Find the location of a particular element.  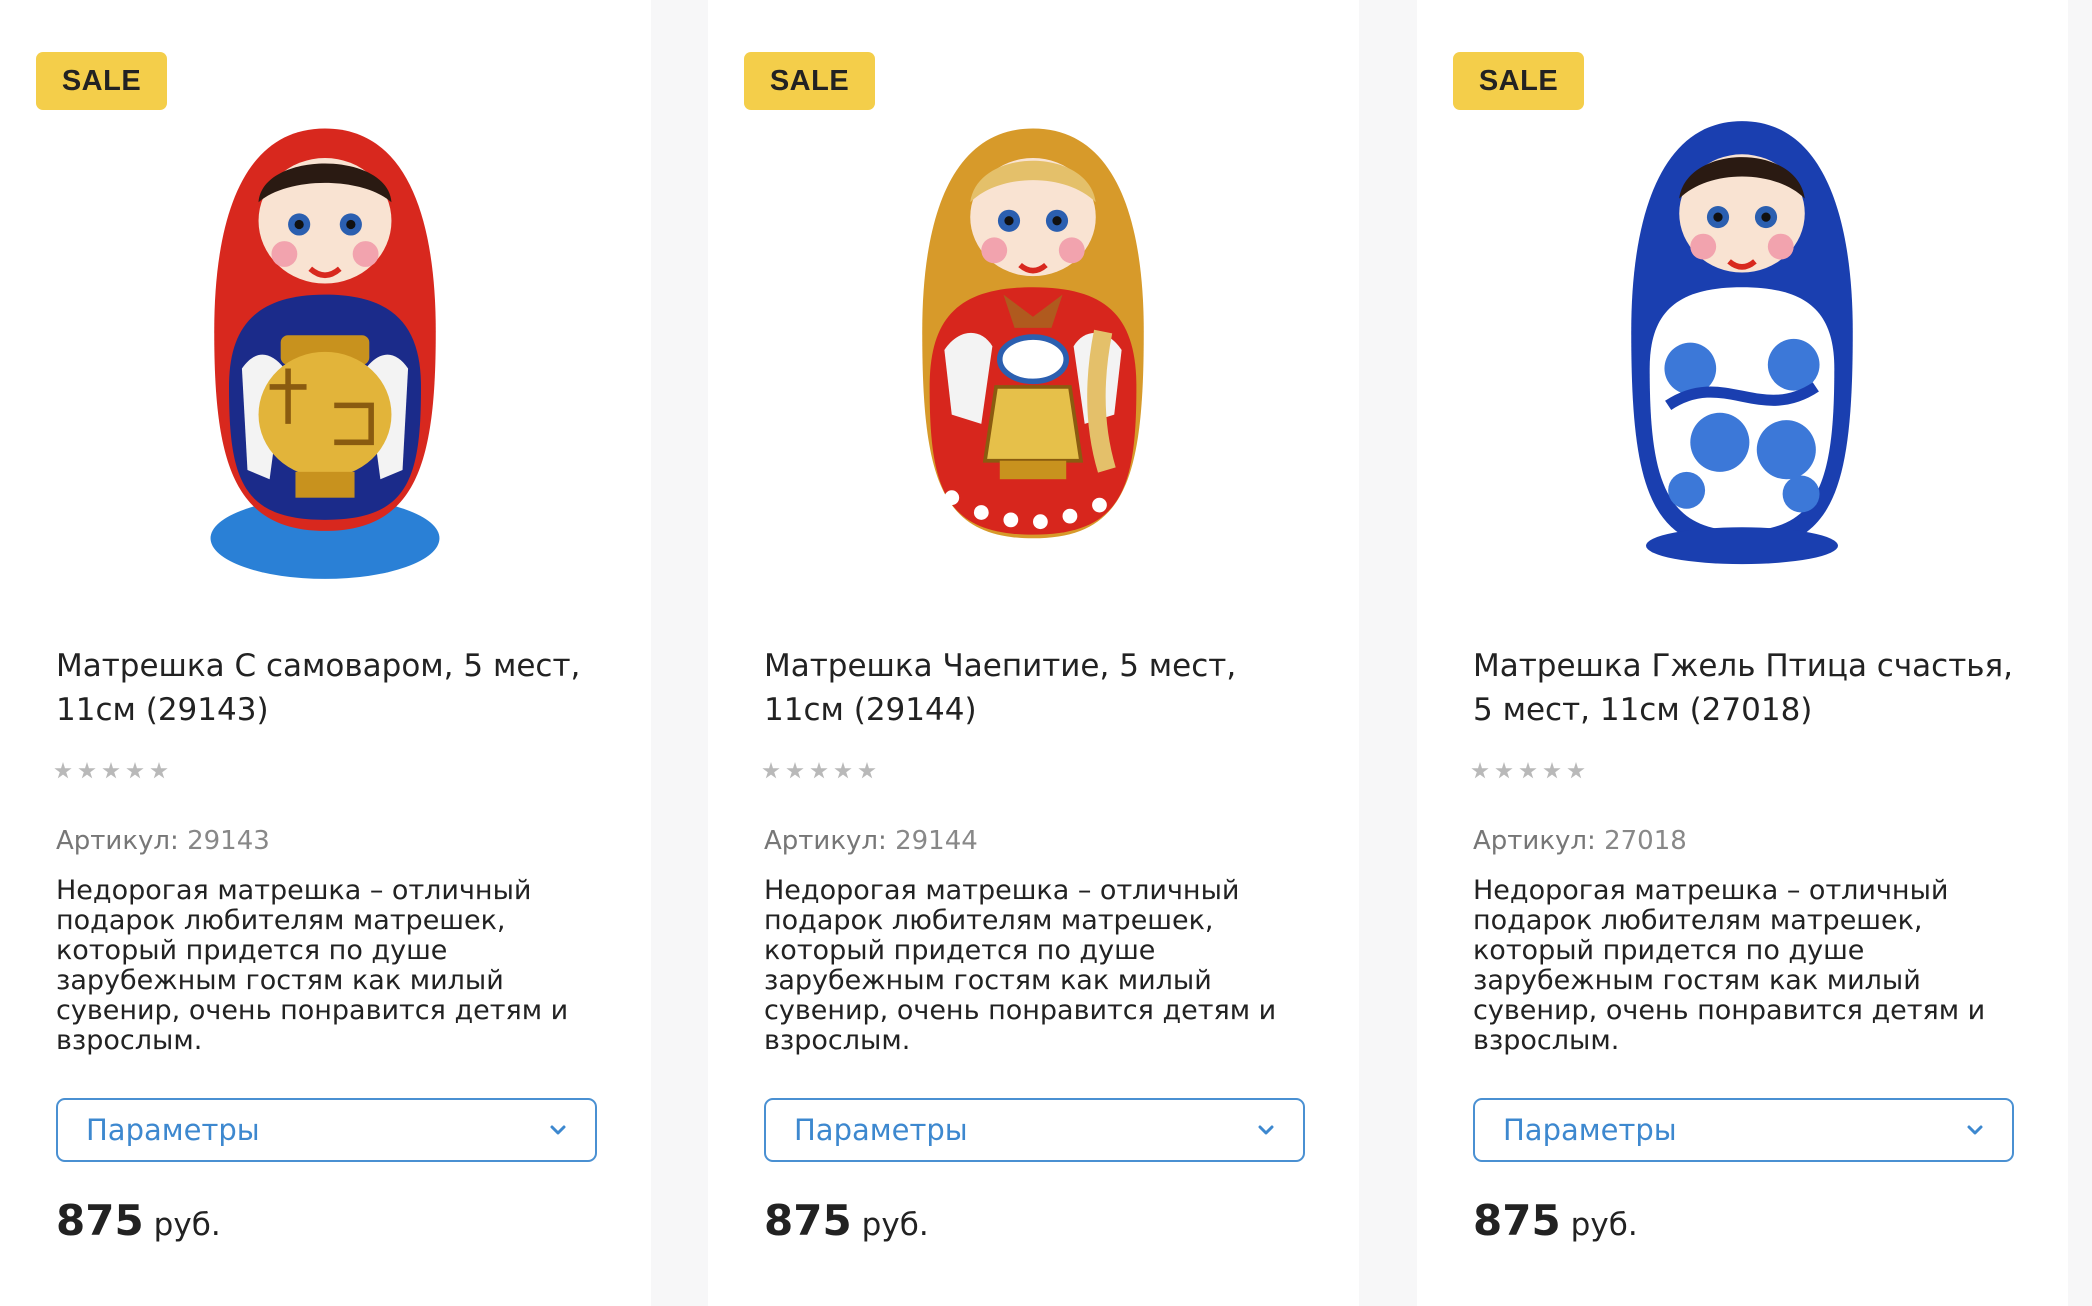

sku-value: 29143 is located at coordinates (228, 841).